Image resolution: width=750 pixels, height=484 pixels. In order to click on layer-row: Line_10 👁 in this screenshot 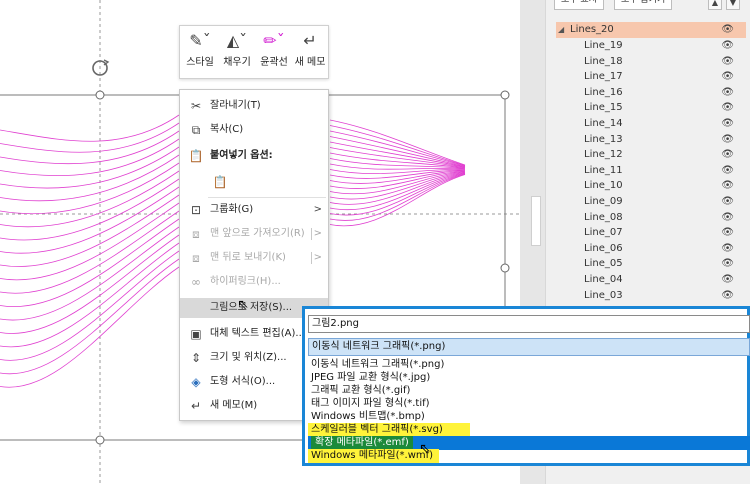, I will do `click(651, 186)`.